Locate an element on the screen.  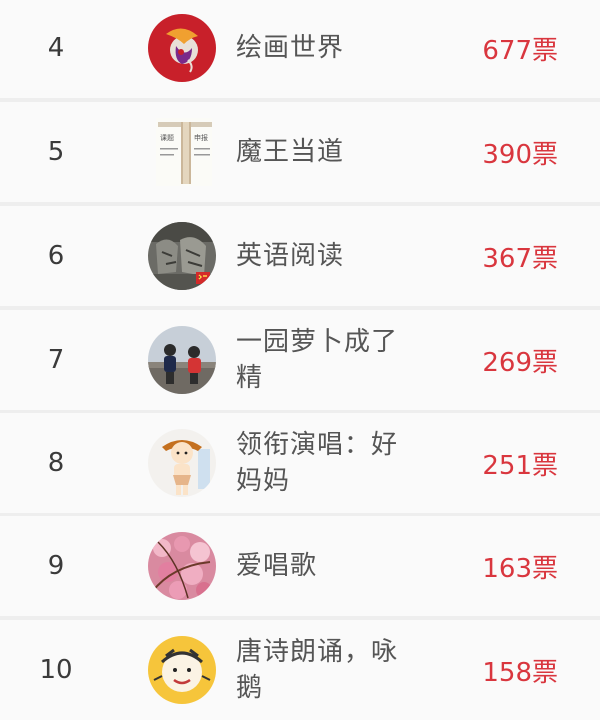
cartoon-face-icon is located at coordinates (182, 670).